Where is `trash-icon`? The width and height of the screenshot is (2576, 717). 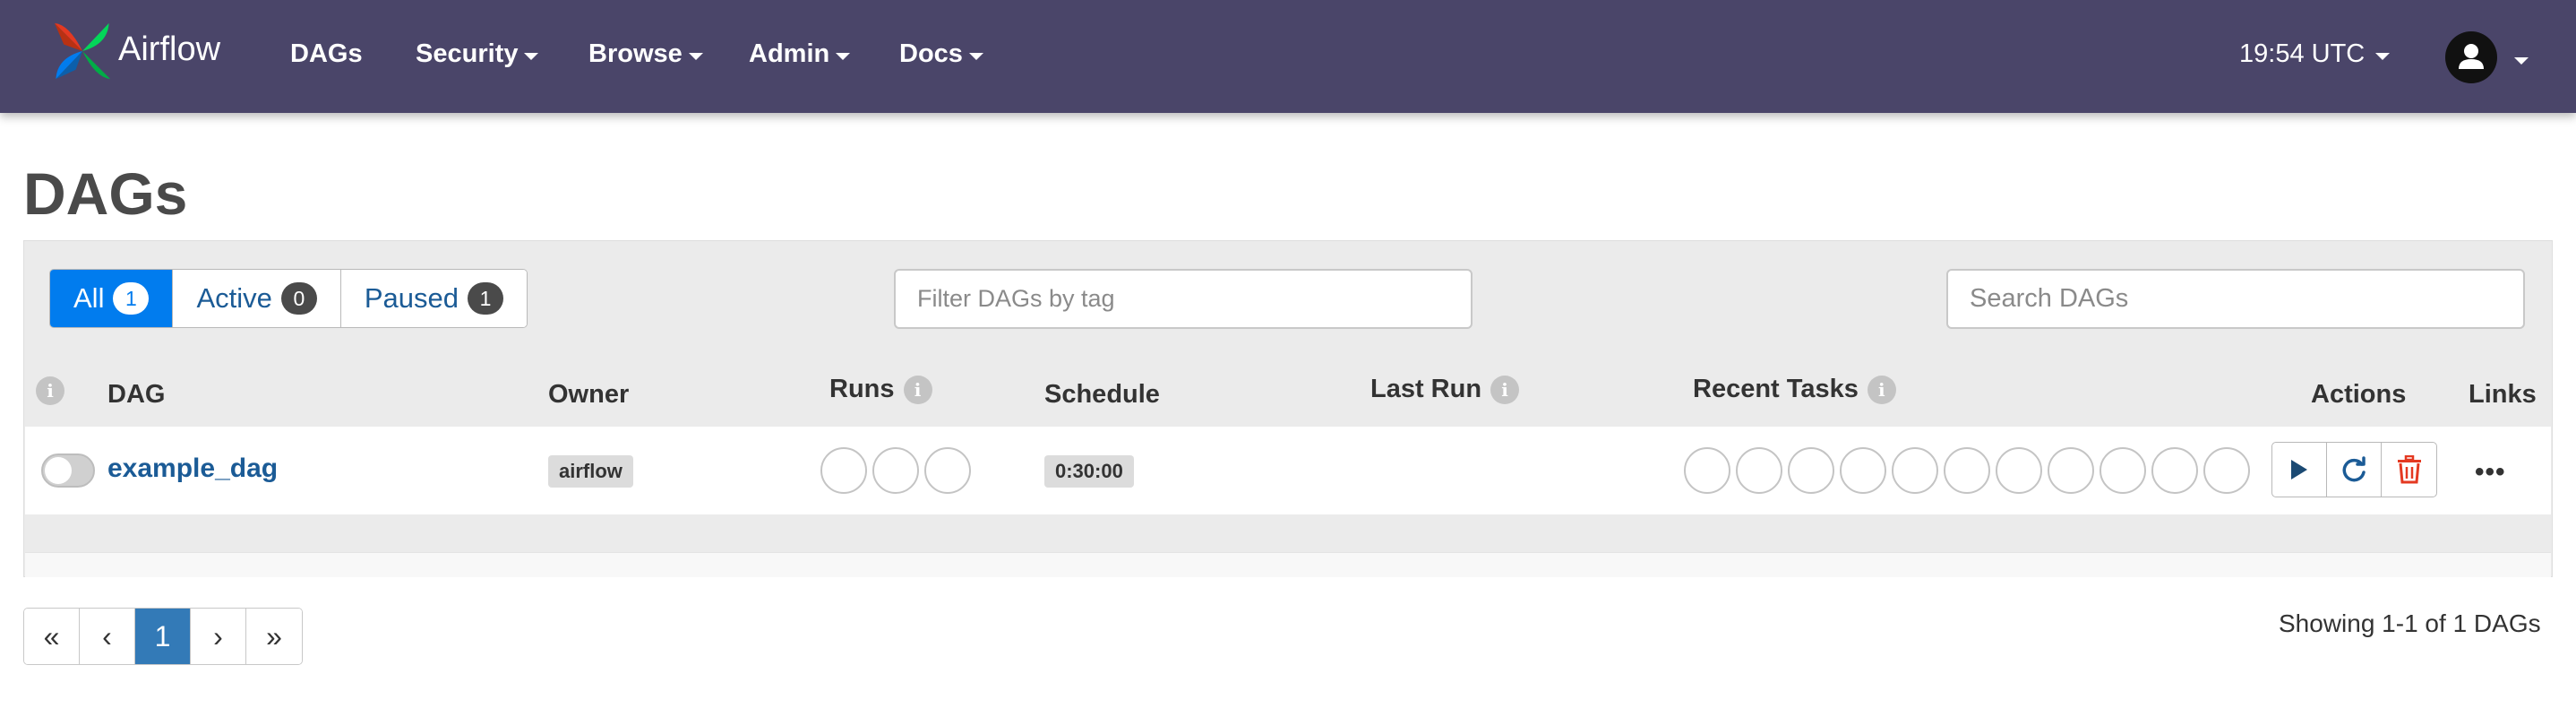
trash-icon is located at coordinates (2409, 470).